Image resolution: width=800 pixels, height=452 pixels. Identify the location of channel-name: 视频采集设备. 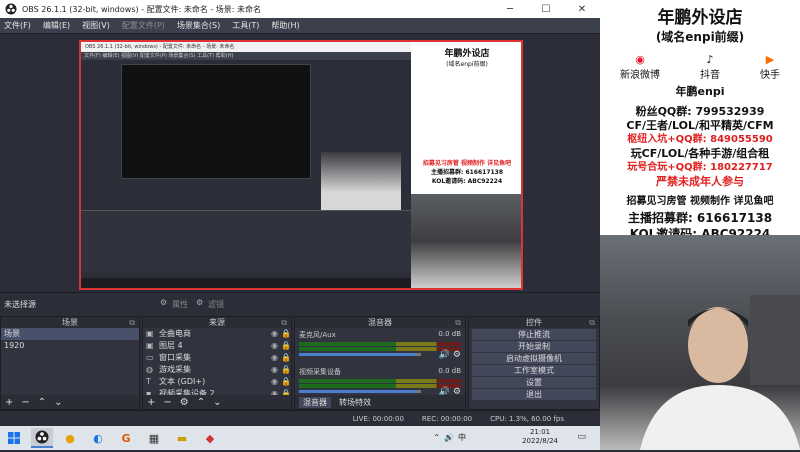
(320, 372).